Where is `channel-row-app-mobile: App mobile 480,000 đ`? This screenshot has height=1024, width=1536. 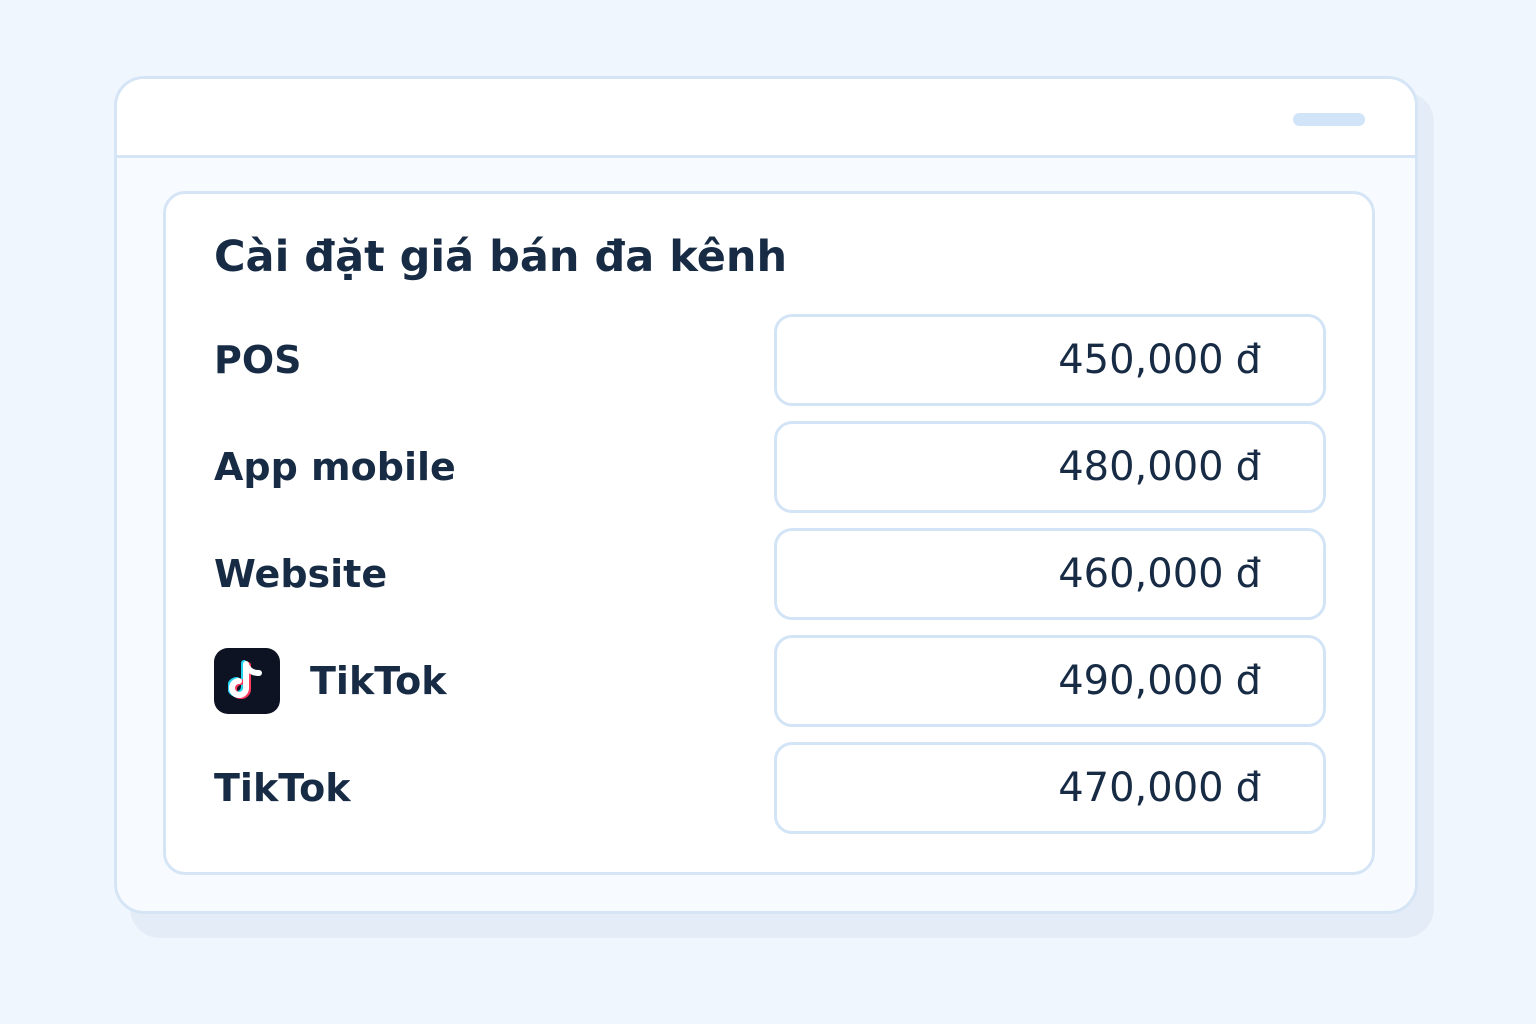 channel-row-app-mobile: App mobile 480,000 đ is located at coordinates (769, 467).